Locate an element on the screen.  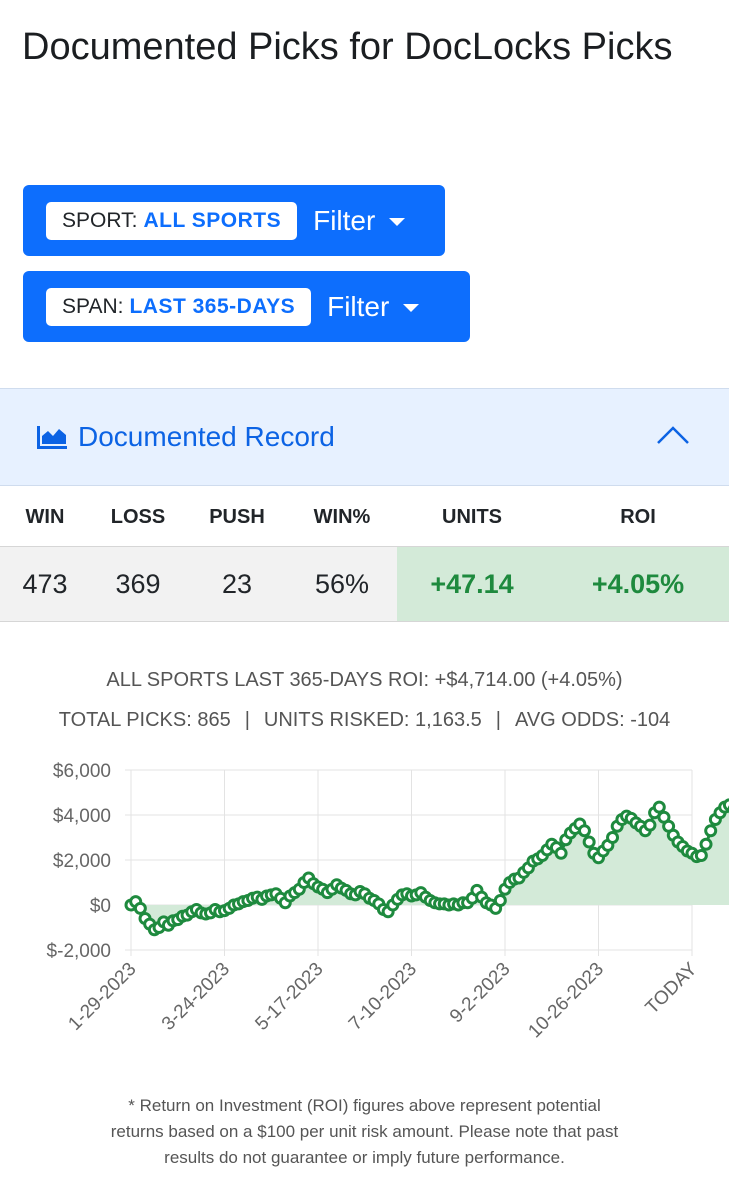
y-tick-label: $6,000 is located at coordinates (82, 771).